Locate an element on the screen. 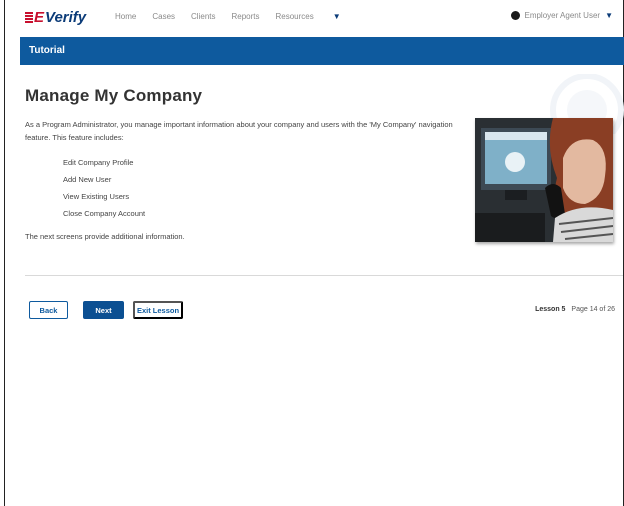 This screenshot has width=624, height=506. tutorial-title: Tutorial is located at coordinates (47, 50).